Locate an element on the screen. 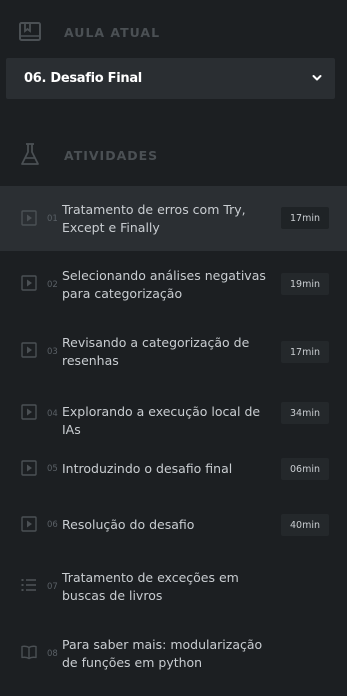  activity-number: 04 is located at coordinates (52, 414).